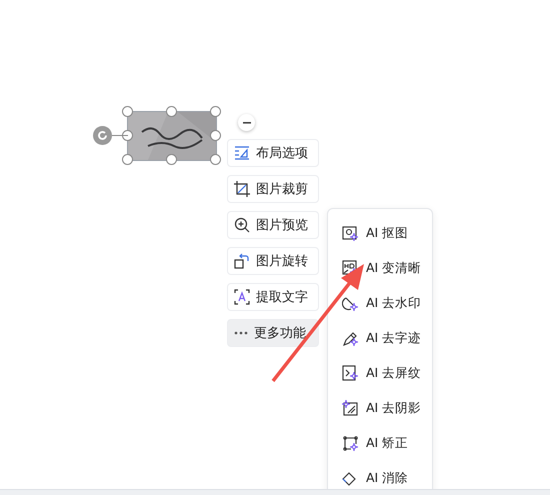  I want to click on layout-icon, so click(242, 153).